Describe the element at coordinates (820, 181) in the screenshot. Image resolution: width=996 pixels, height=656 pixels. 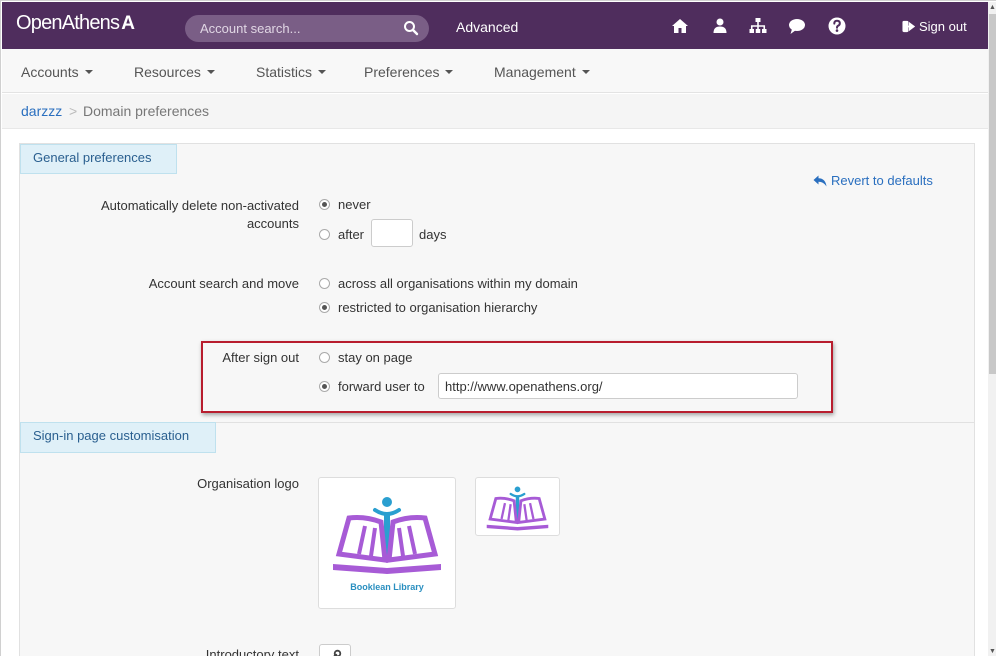
I see `reply-arrow-icon` at that location.